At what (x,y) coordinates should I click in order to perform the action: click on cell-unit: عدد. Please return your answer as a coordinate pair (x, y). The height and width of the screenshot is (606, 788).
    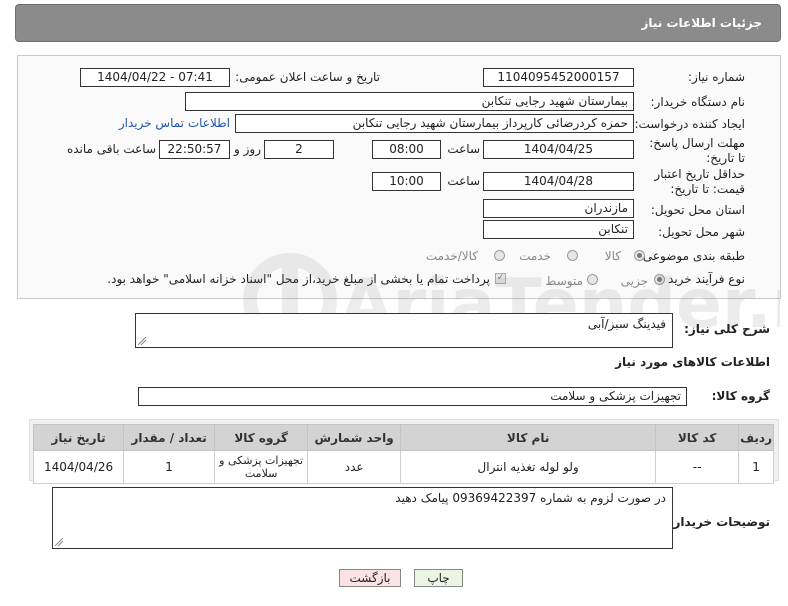
    Looking at the image, I should click on (354, 467).